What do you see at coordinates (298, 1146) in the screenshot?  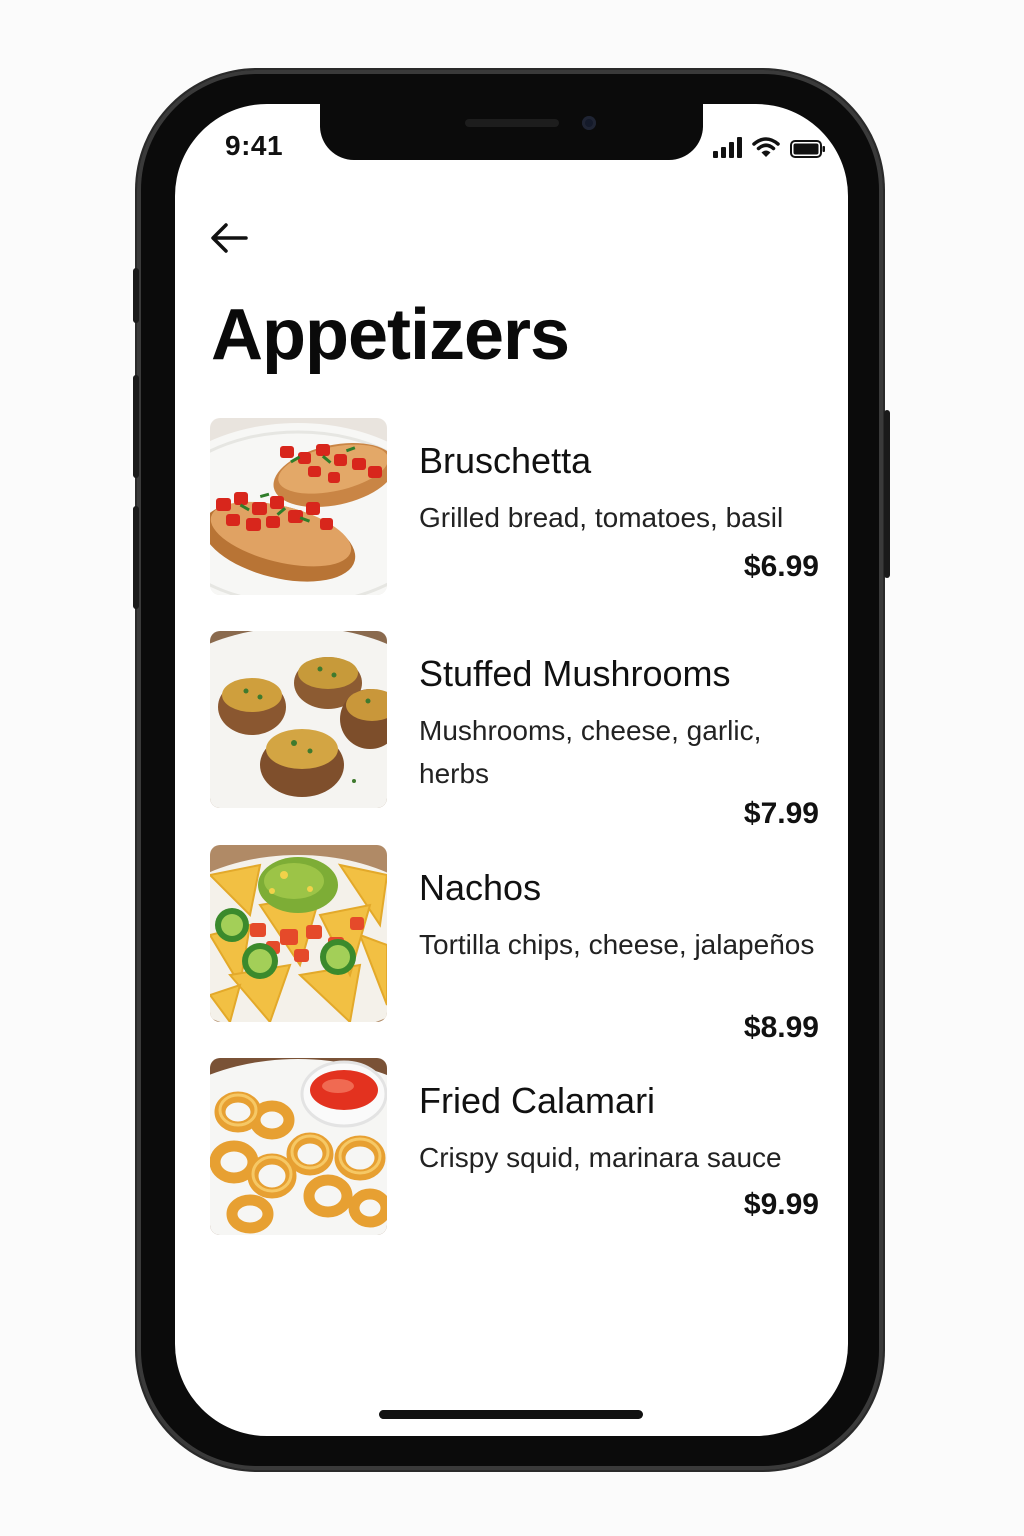 I see `fried-calamari-image` at bounding box center [298, 1146].